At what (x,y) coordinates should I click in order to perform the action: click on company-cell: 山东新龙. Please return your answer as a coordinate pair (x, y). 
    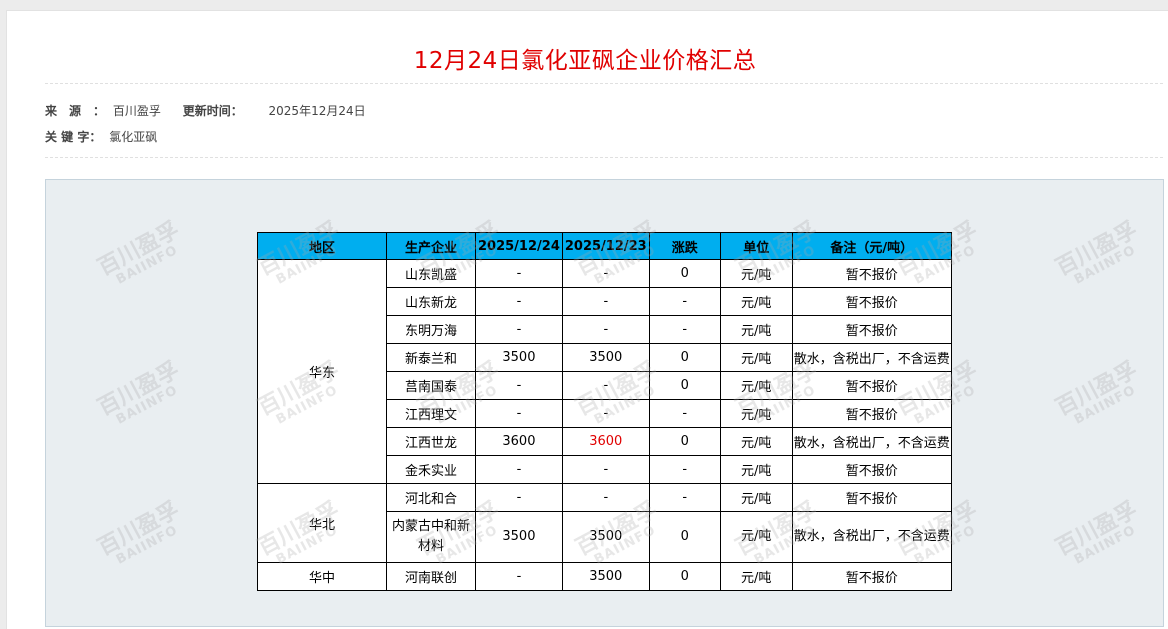
    Looking at the image, I should click on (431, 301).